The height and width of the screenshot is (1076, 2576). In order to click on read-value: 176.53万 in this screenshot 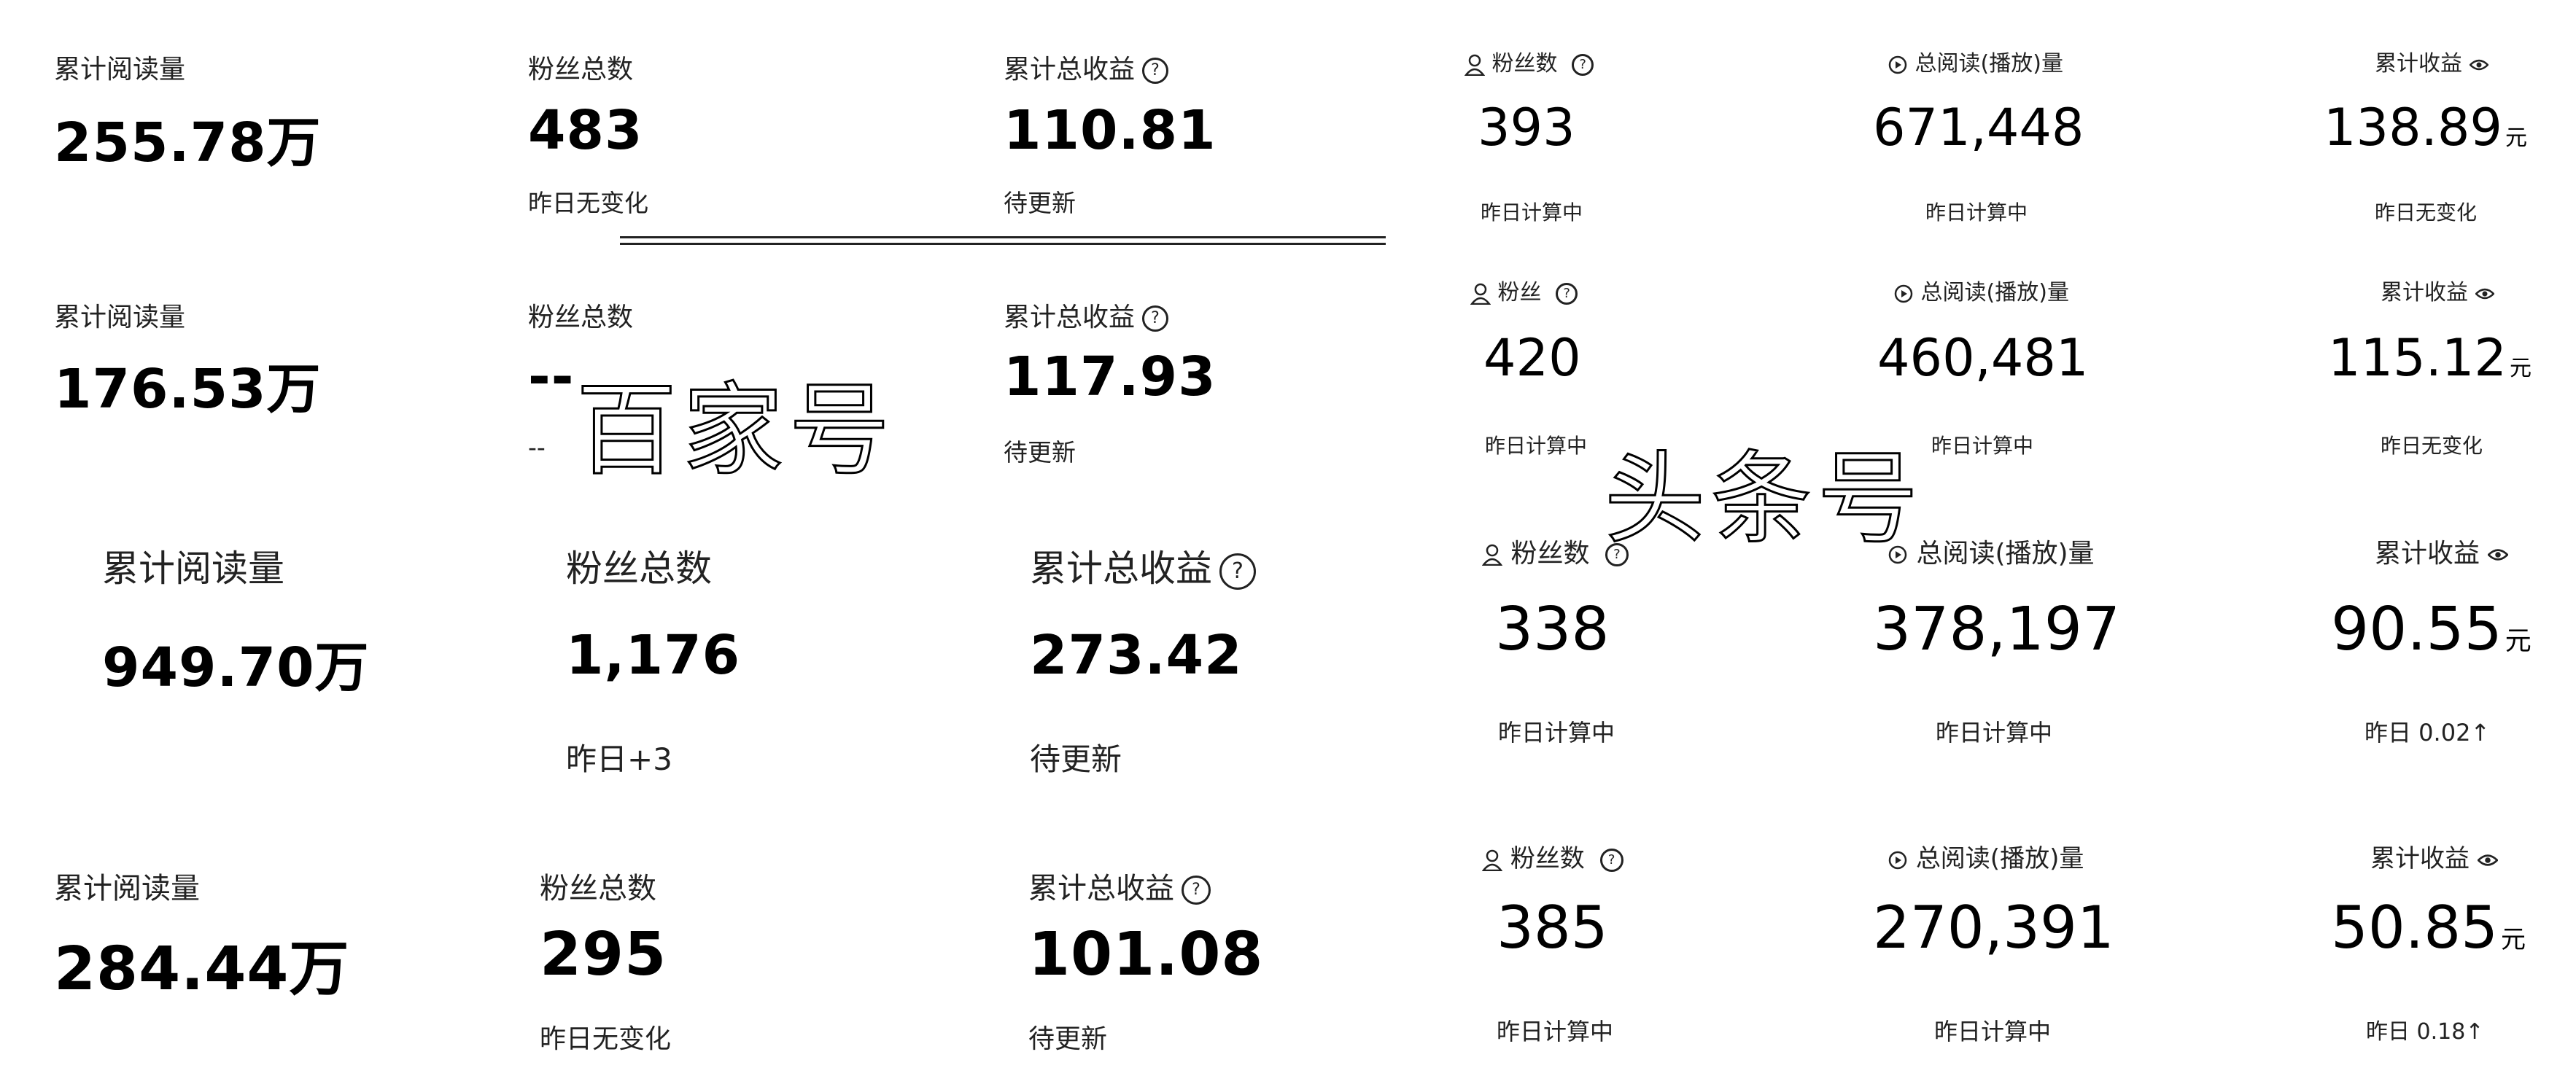, I will do `click(188, 390)`.